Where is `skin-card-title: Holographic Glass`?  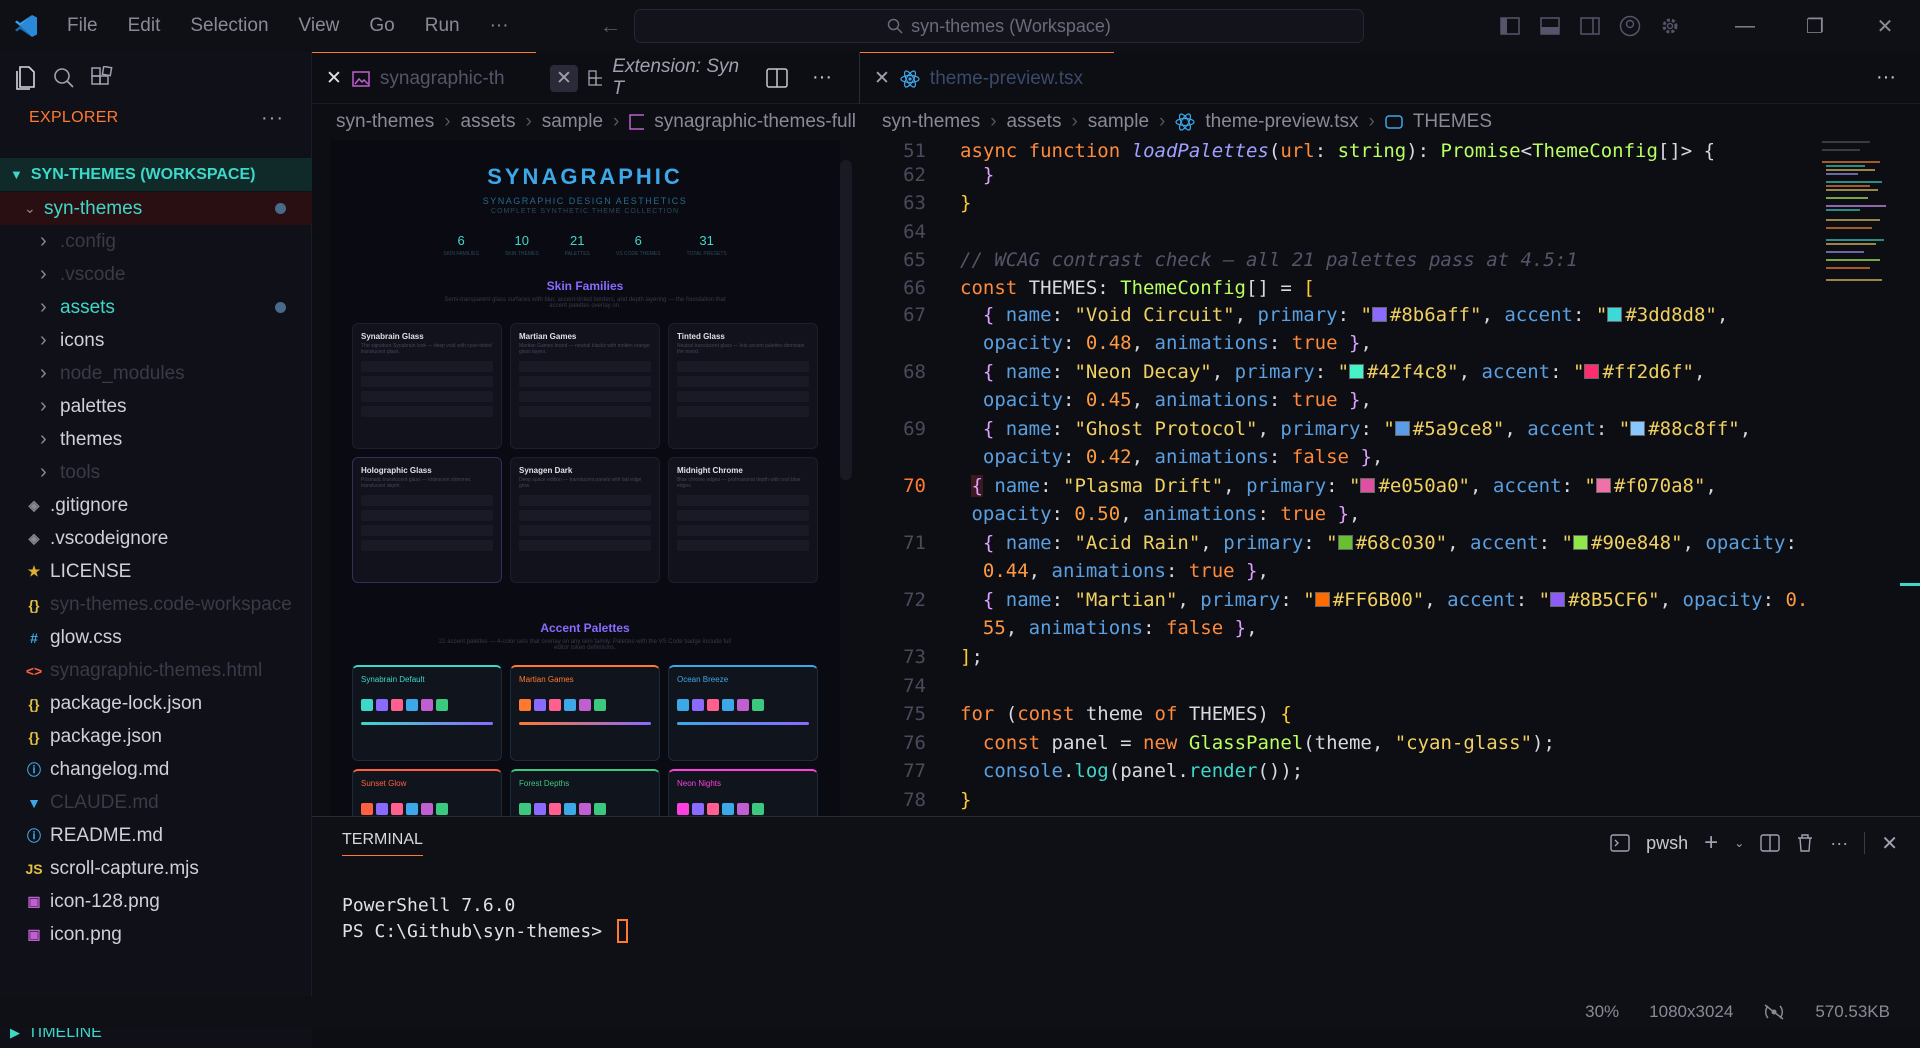 skin-card-title: Holographic Glass is located at coordinates (396, 470).